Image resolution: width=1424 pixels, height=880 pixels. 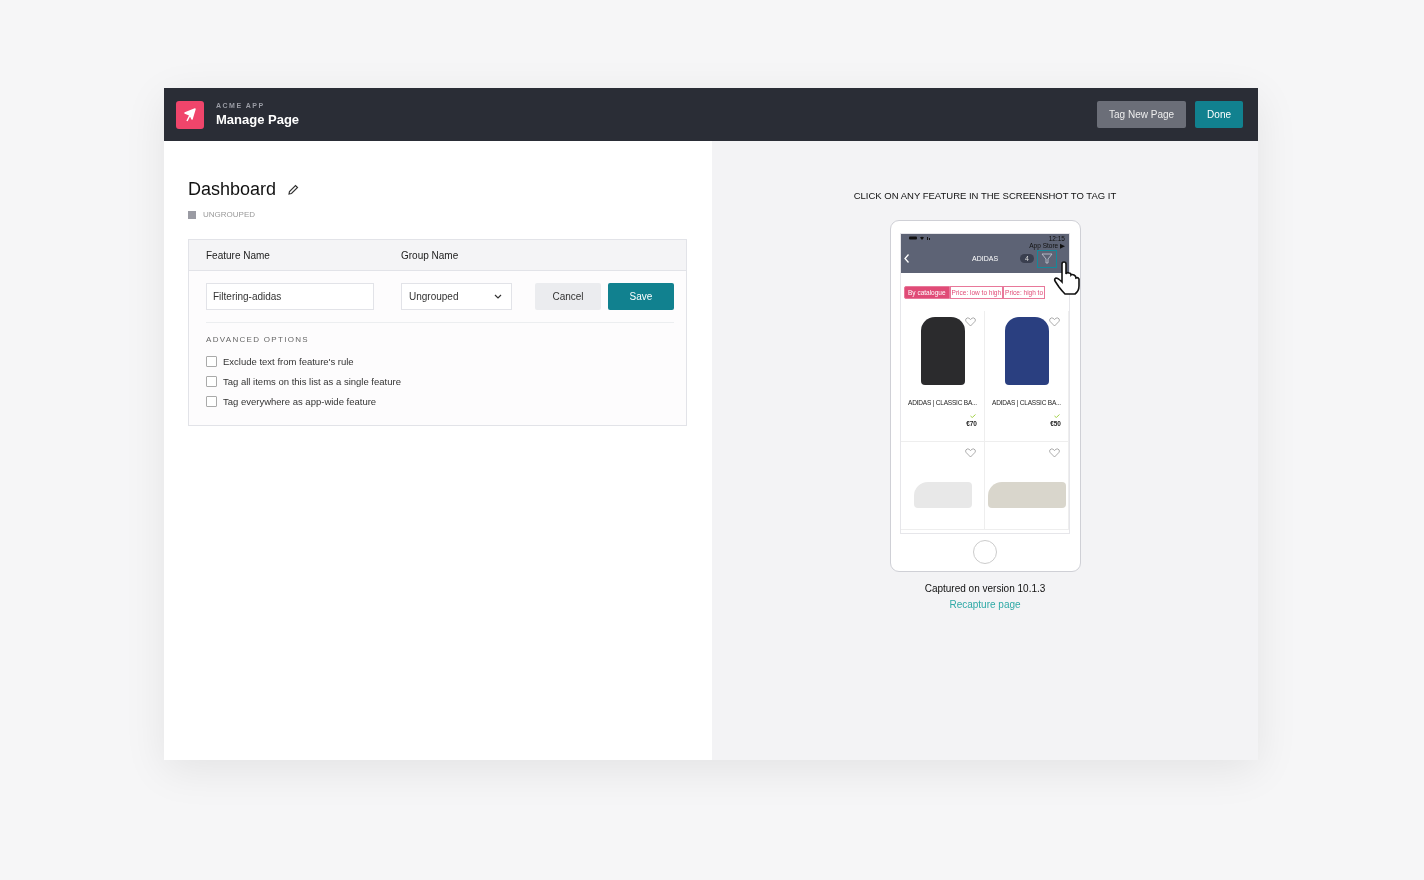 I want to click on feature-name-field: Filtering-adidas, so click(x=290, y=296).